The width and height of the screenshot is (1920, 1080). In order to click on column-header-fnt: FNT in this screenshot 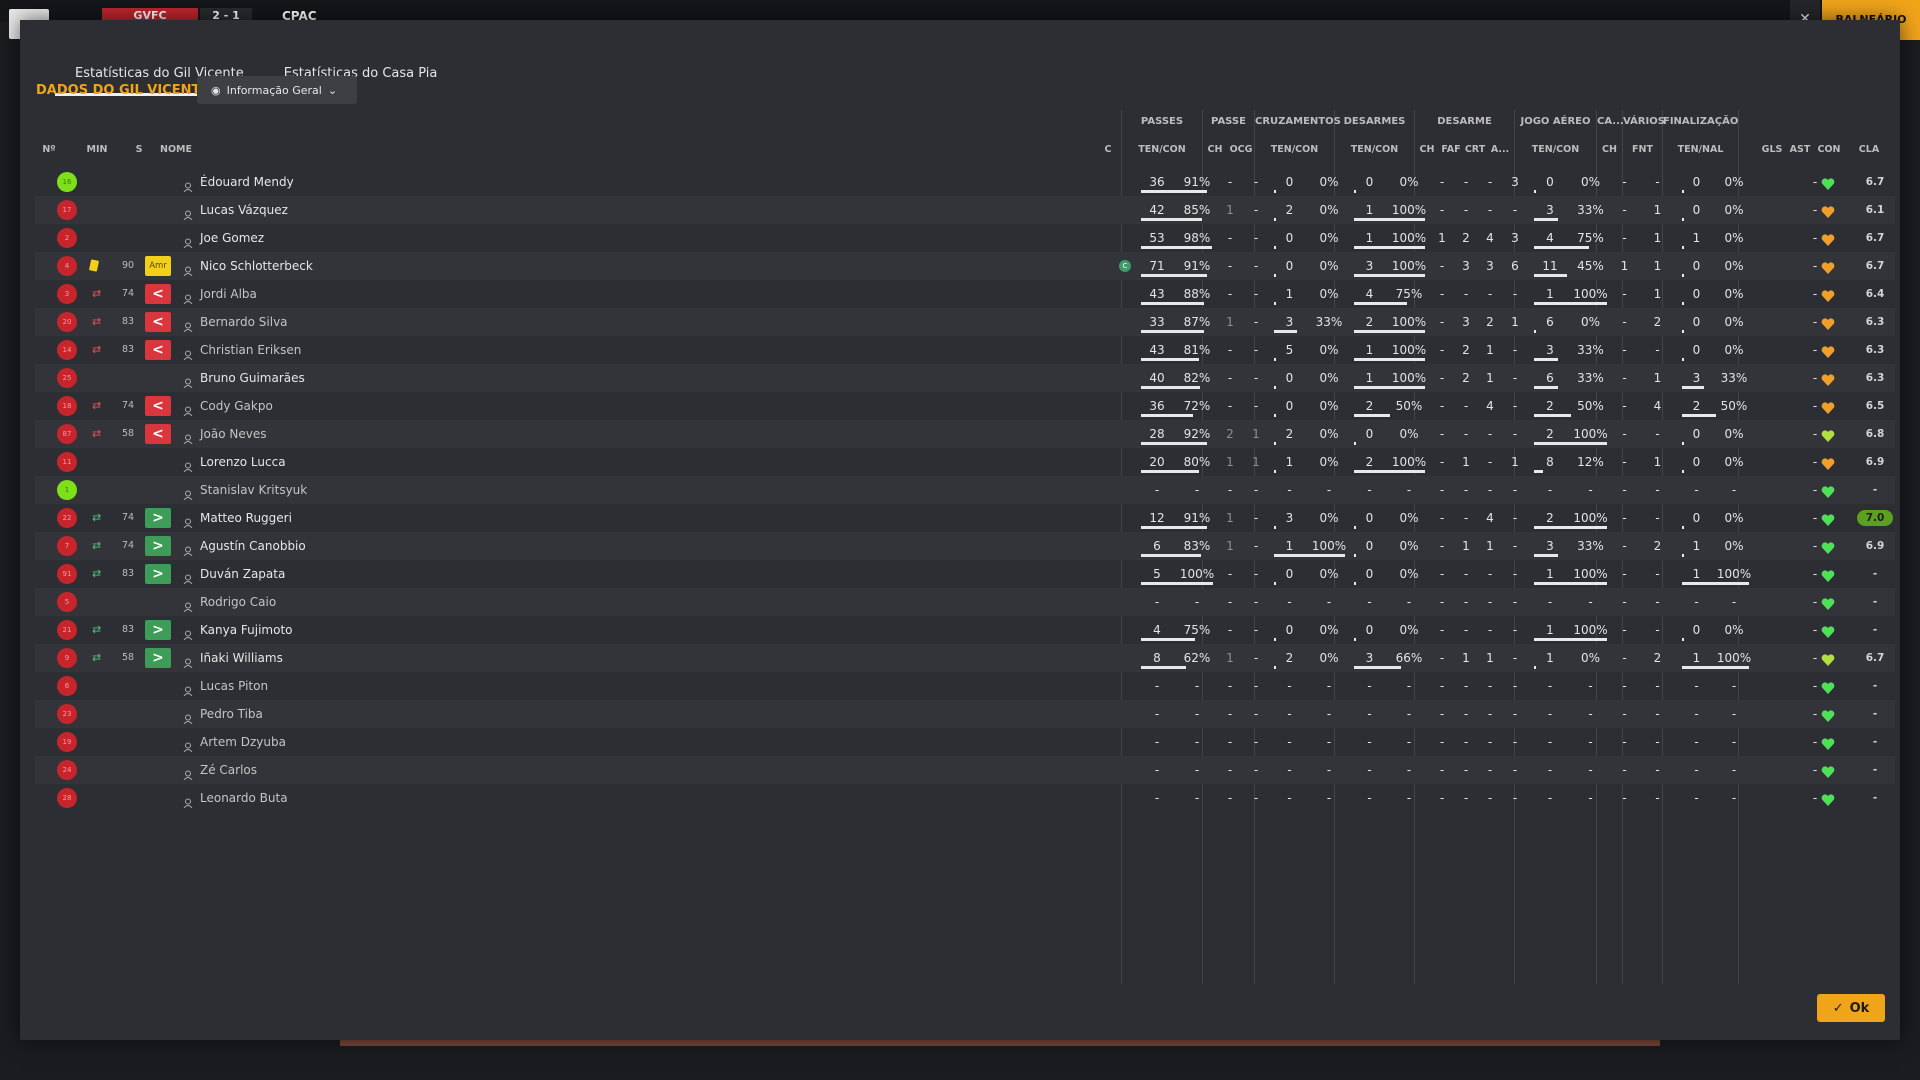, I will do `click(1642, 149)`.